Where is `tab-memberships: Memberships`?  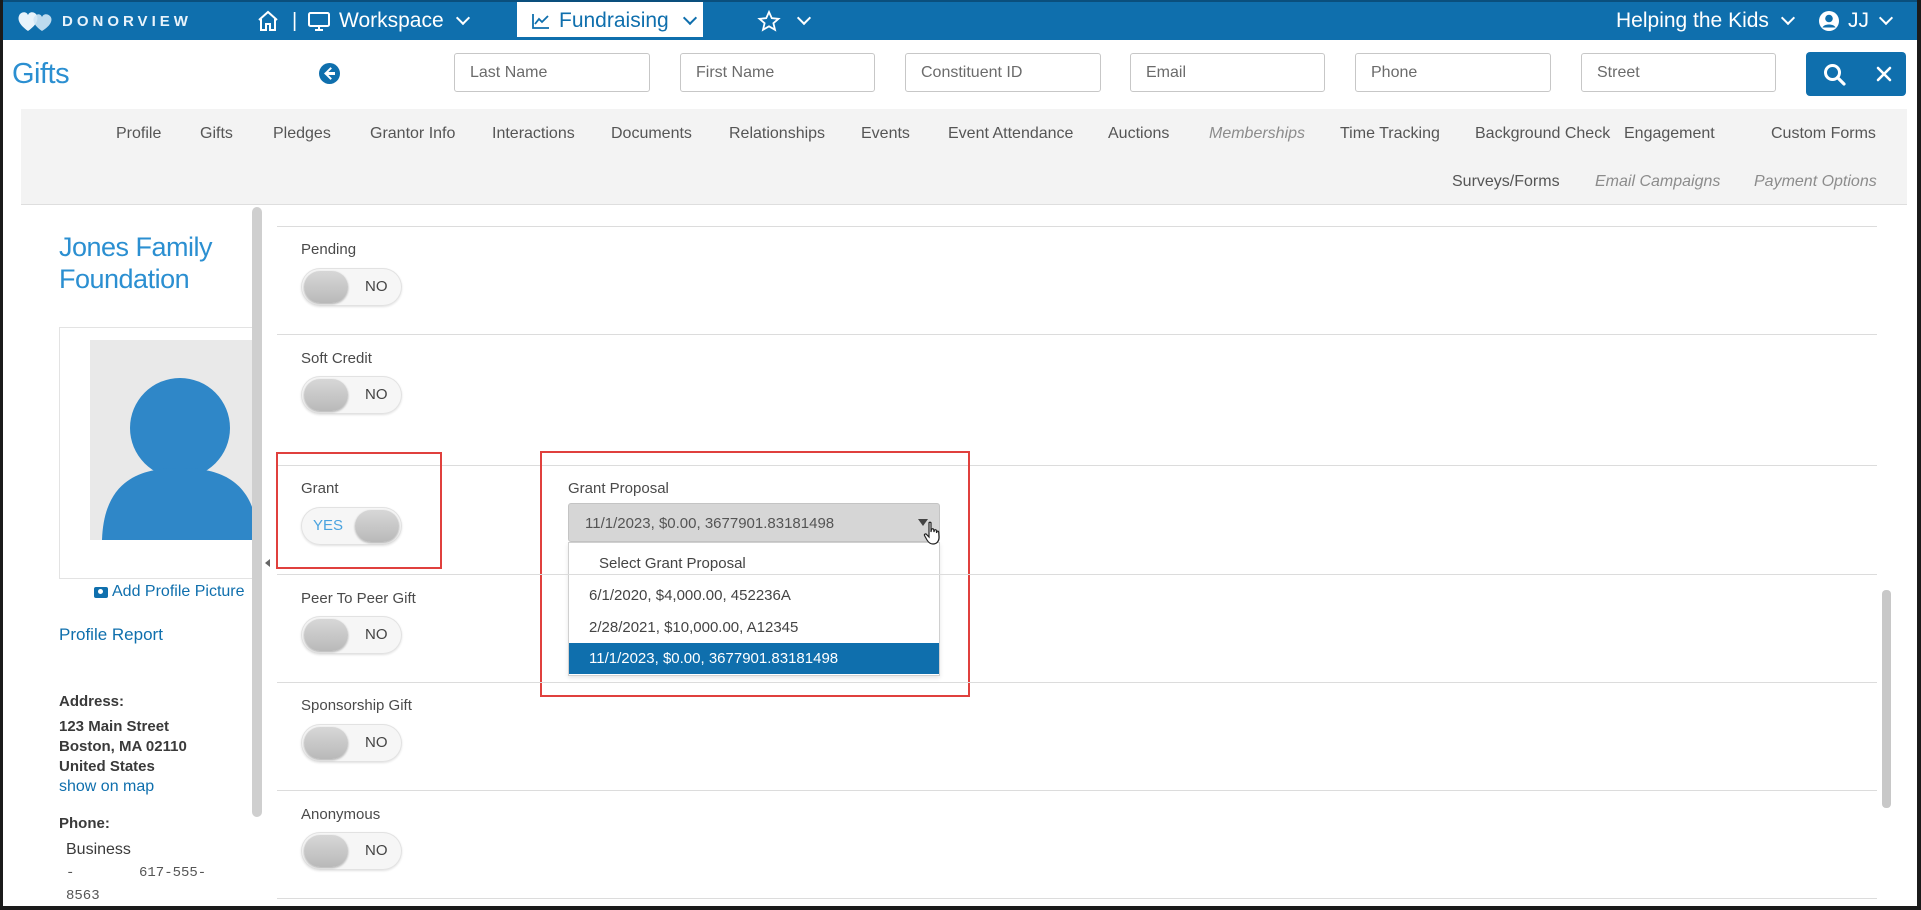 tab-memberships: Memberships is located at coordinates (1257, 134).